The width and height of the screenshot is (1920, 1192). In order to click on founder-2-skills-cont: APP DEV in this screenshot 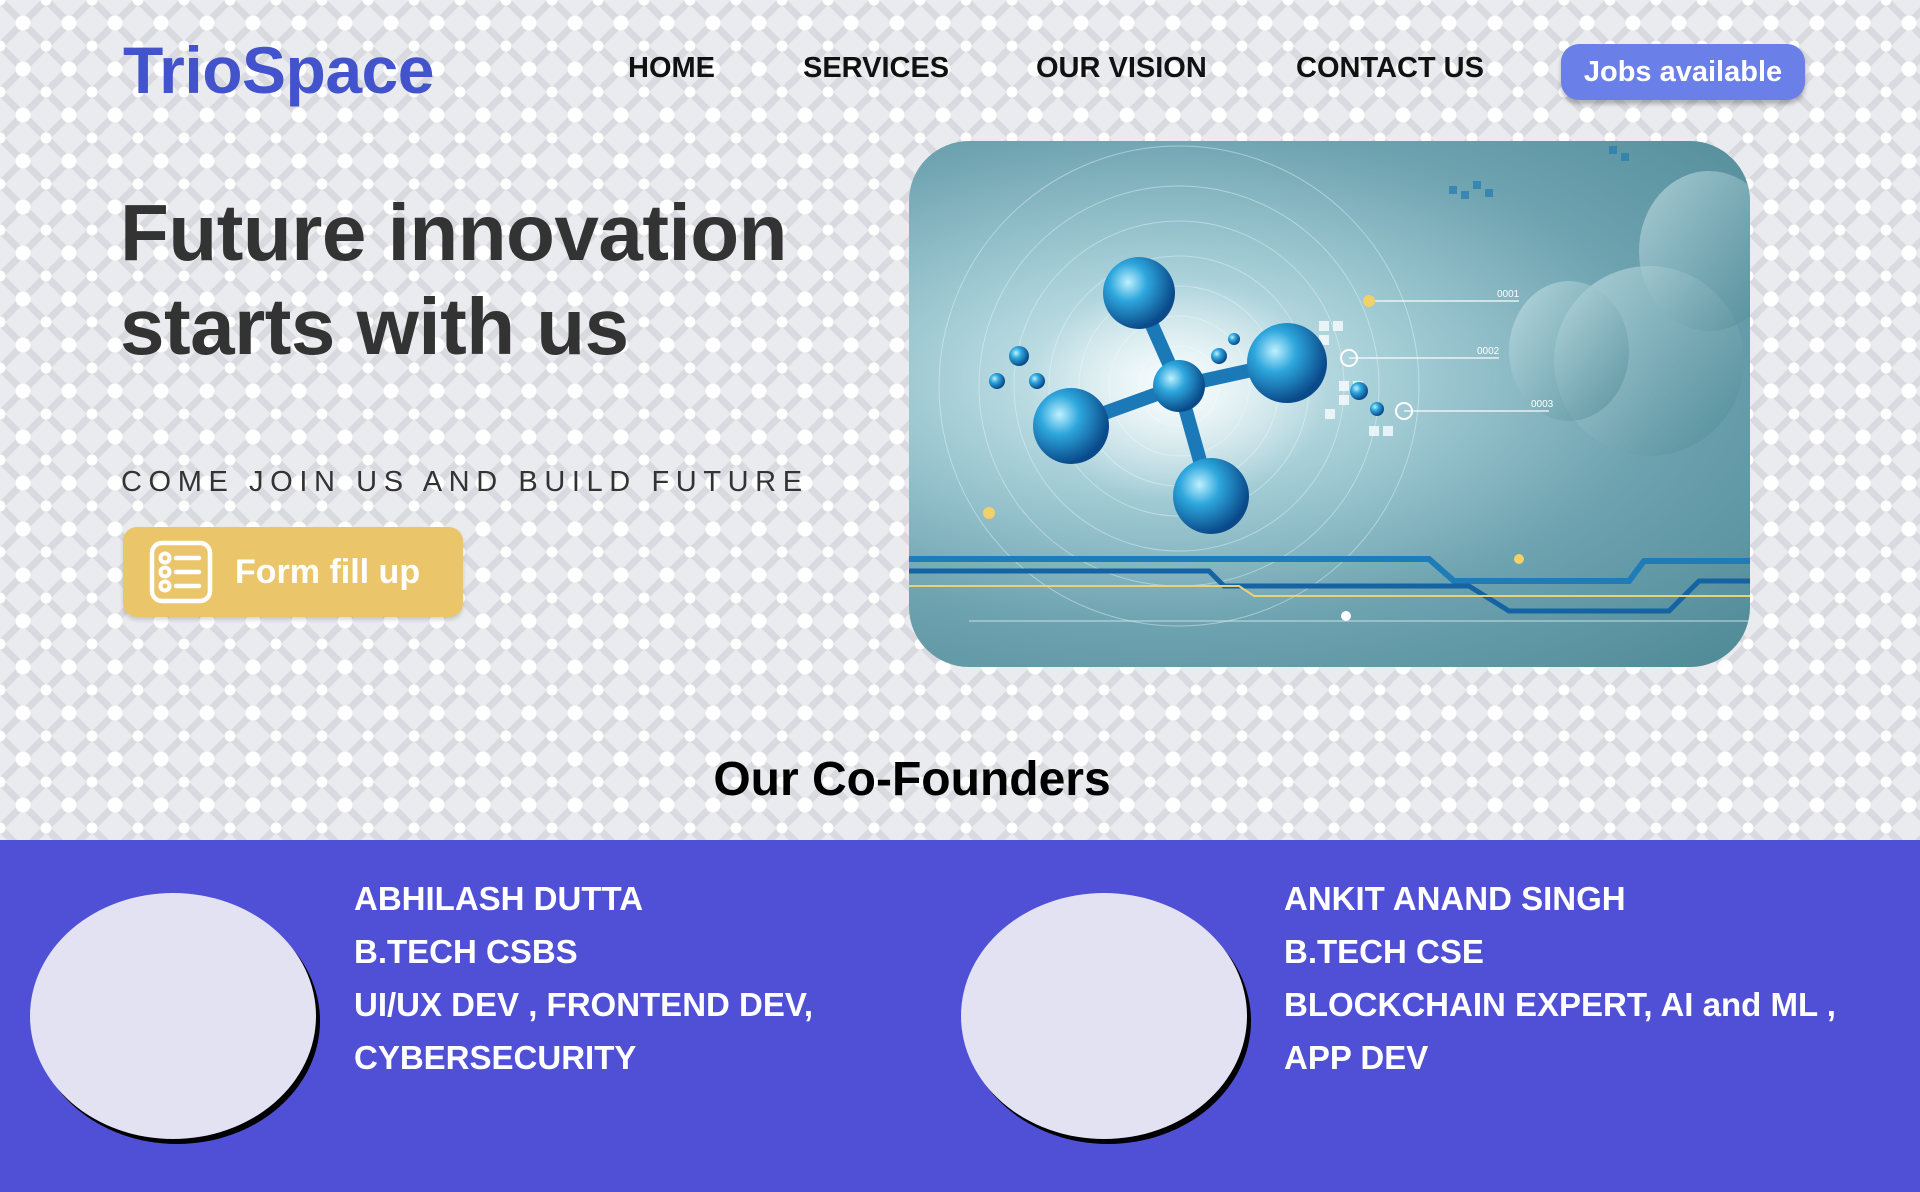, I will do `click(1356, 1057)`.